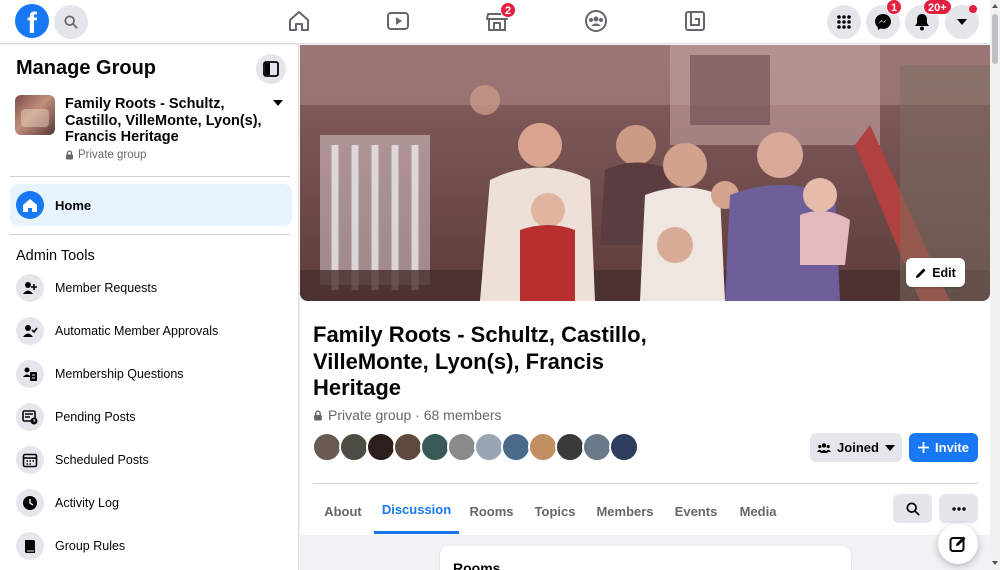 The width and height of the screenshot is (1000, 570). Describe the element at coordinates (508, 10) in the screenshot. I see `marketplace-badge: 2` at that location.